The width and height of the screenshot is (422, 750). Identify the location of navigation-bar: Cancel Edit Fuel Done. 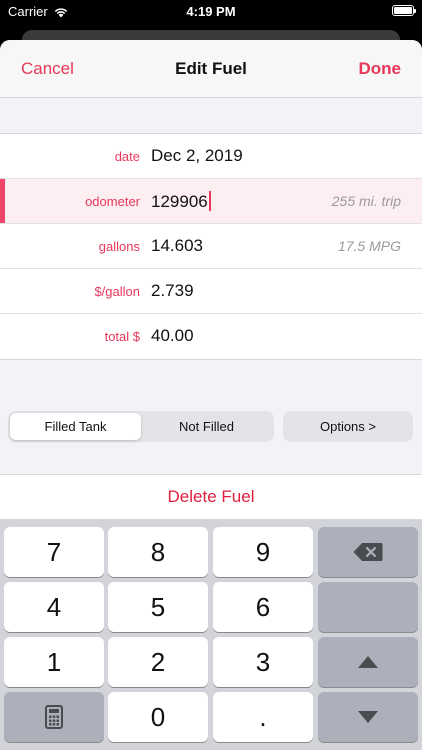
(211, 69).